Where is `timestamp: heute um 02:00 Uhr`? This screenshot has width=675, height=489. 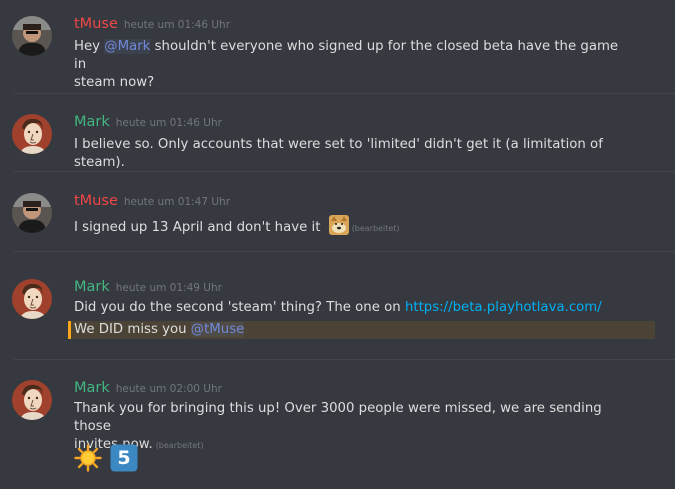 timestamp: heute um 02:00 Uhr is located at coordinates (168, 389).